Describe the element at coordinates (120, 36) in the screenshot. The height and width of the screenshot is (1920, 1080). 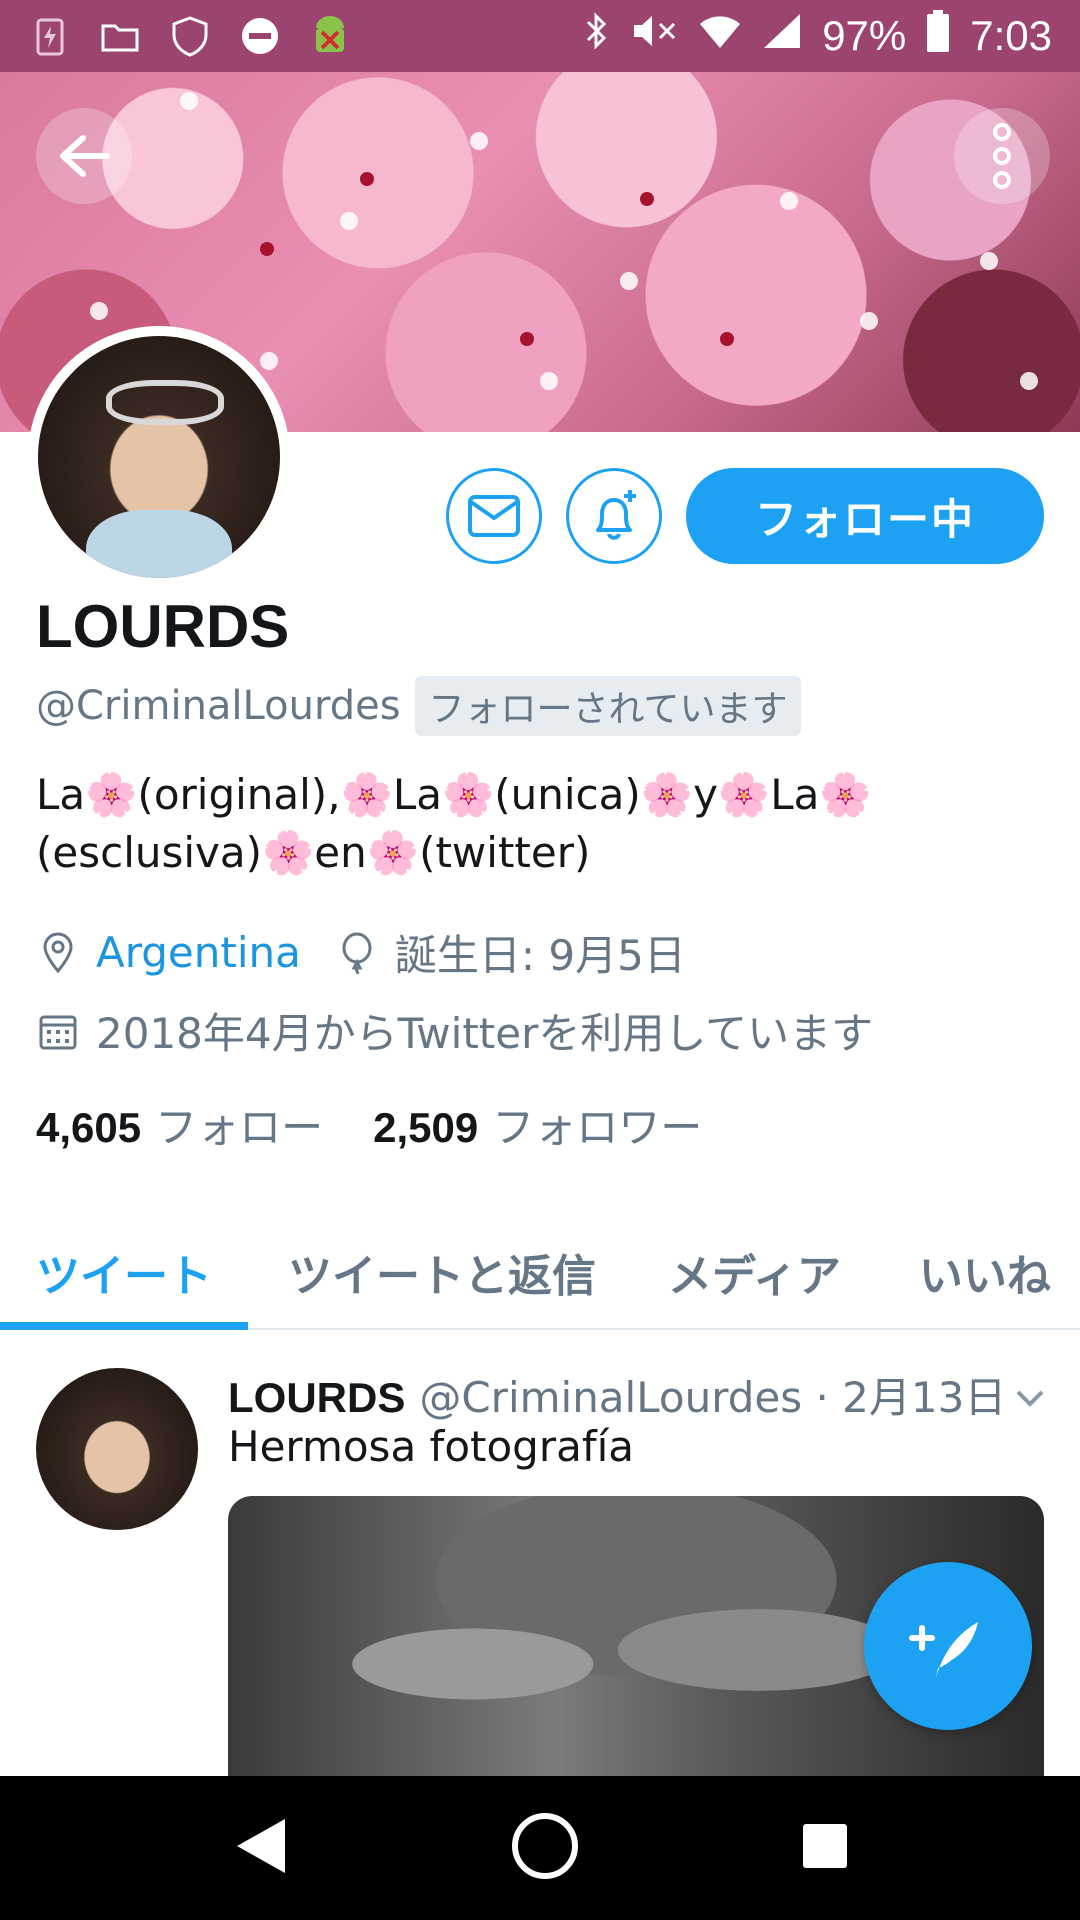
I see `folder-icon` at that location.